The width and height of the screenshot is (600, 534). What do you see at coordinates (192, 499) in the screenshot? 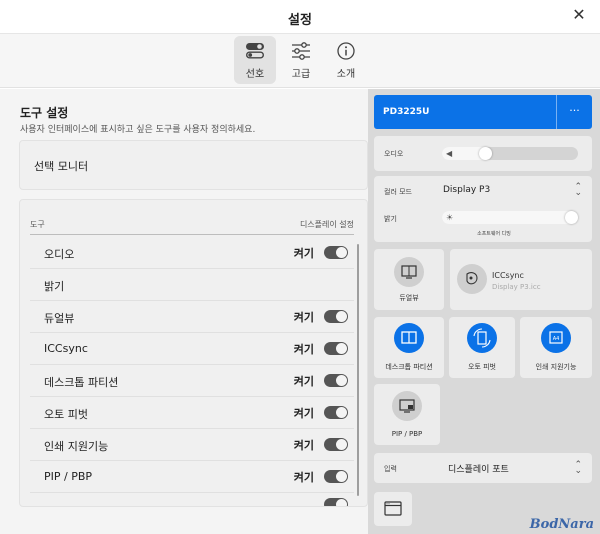
I see `tool-row-partial` at bounding box center [192, 499].